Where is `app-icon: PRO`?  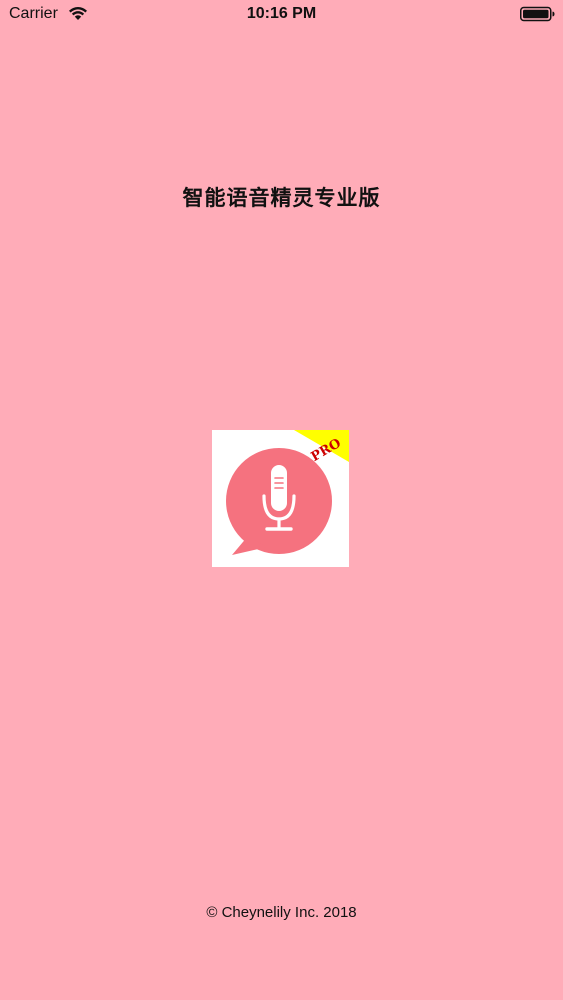
app-icon: PRO is located at coordinates (280, 498).